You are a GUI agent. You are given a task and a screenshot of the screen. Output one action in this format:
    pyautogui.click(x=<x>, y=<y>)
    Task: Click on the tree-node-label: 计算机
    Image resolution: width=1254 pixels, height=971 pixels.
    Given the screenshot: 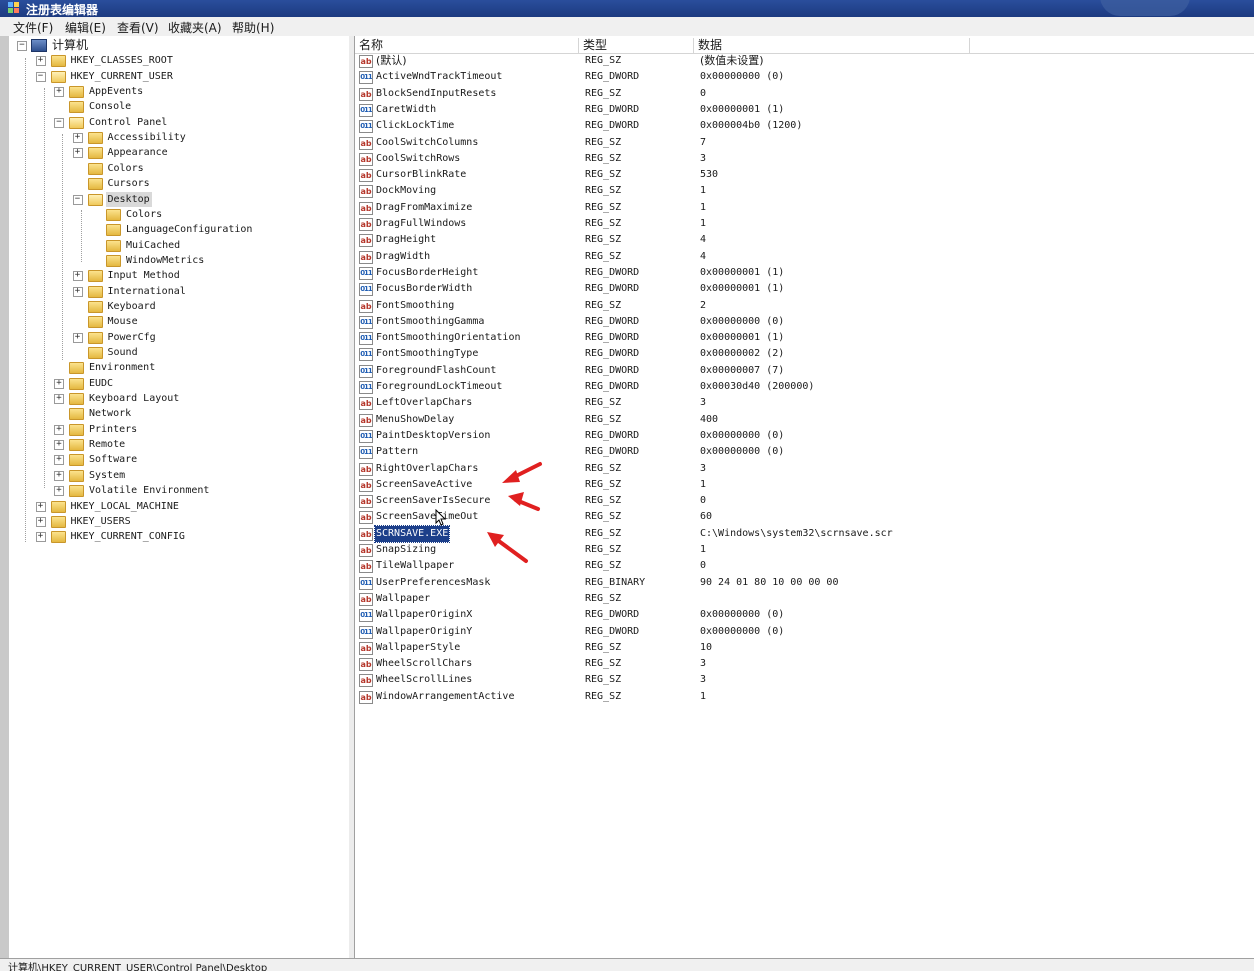 What is the action you would take?
    pyautogui.click(x=70, y=45)
    